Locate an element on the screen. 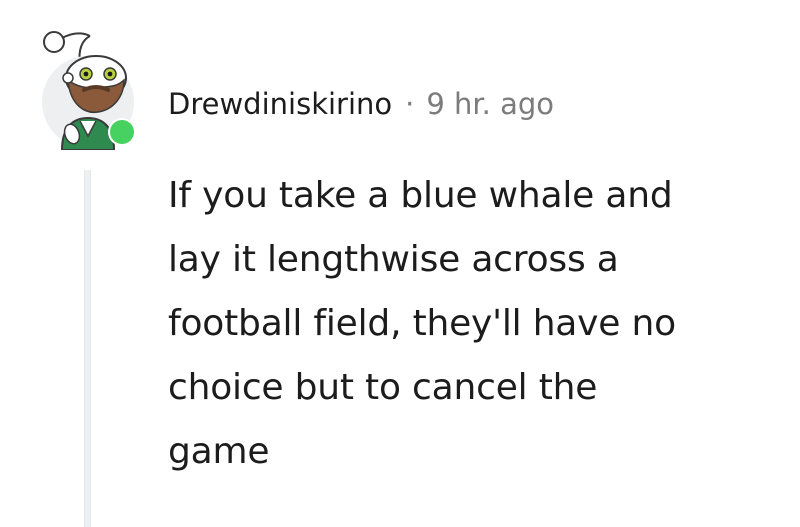  online-status-icon is located at coordinates (122, 132).